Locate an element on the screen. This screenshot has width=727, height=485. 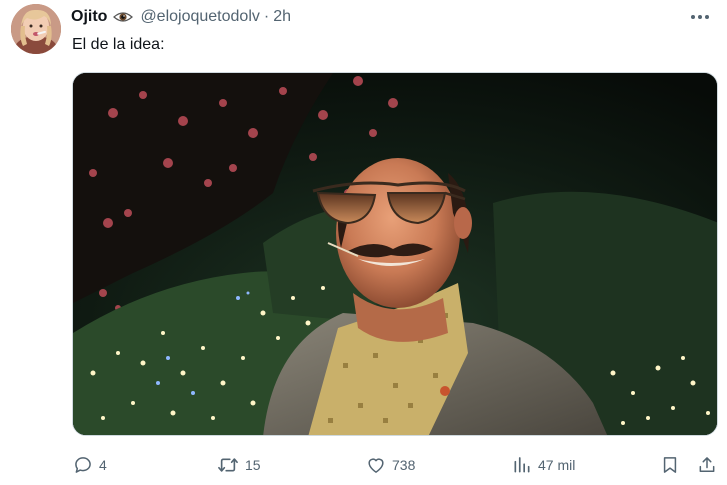
views-count: 47 mil is located at coordinates (557, 465).